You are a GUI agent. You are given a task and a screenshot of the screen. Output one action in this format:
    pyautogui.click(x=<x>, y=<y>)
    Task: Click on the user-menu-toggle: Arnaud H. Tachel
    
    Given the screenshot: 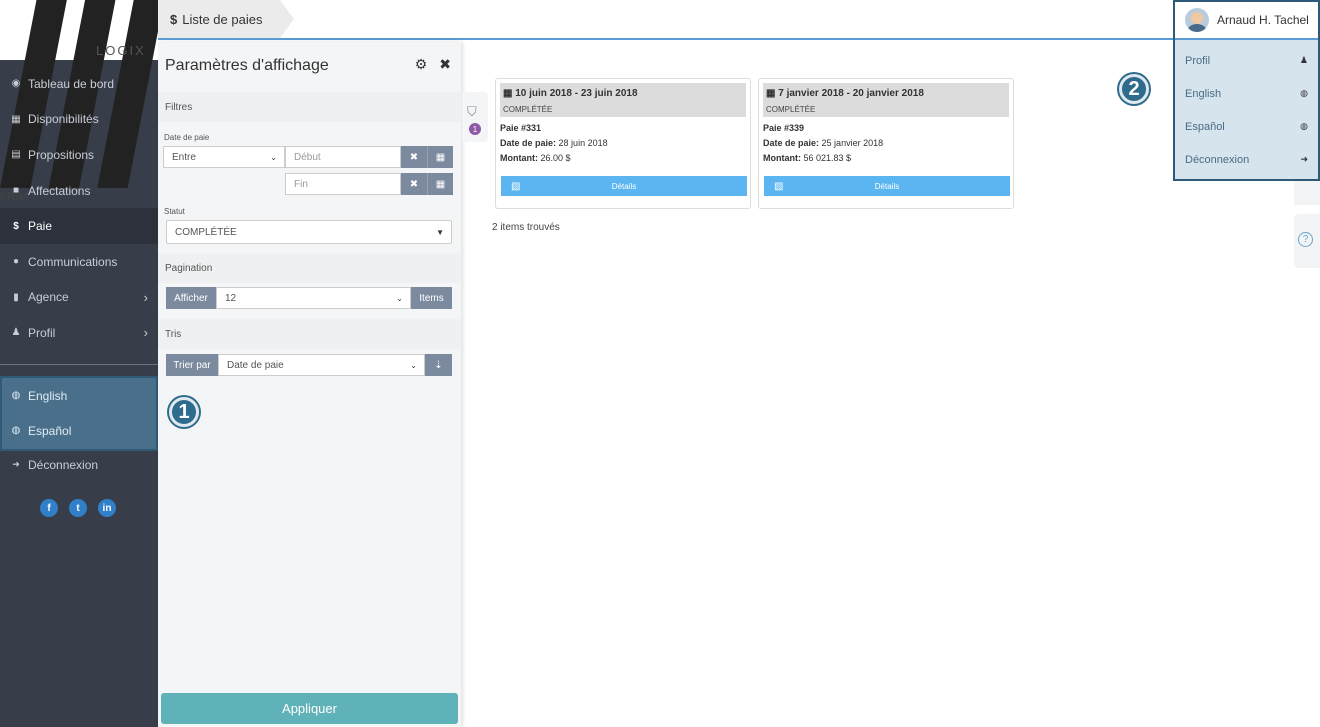 What is the action you would take?
    pyautogui.click(x=1246, y=21)
    